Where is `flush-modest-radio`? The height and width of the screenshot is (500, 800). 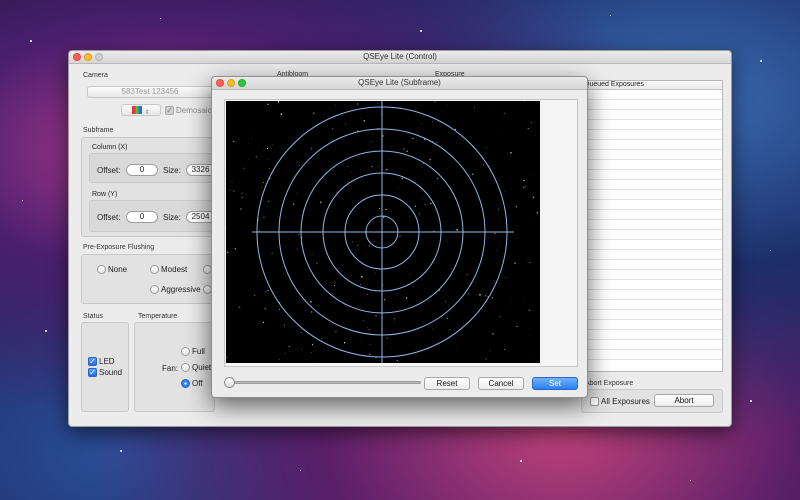 flush-modest-radio is located at coordinates (154, 269).